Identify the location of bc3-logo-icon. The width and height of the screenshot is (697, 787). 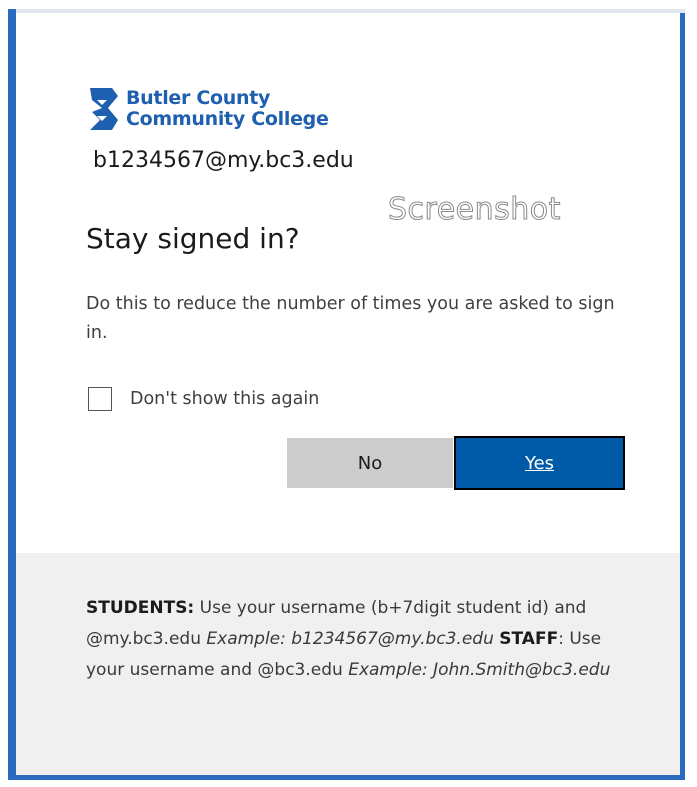
(104, 109).